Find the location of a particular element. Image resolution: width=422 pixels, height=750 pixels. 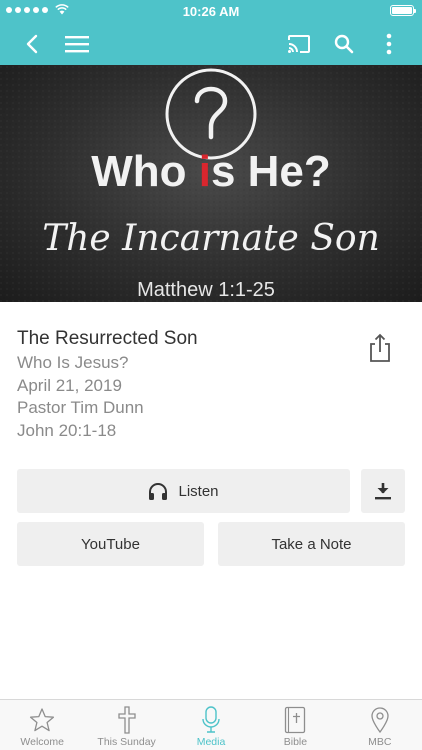

sermon-speaker: Pastor Tim Dunn is located at coordinates (80, 407).